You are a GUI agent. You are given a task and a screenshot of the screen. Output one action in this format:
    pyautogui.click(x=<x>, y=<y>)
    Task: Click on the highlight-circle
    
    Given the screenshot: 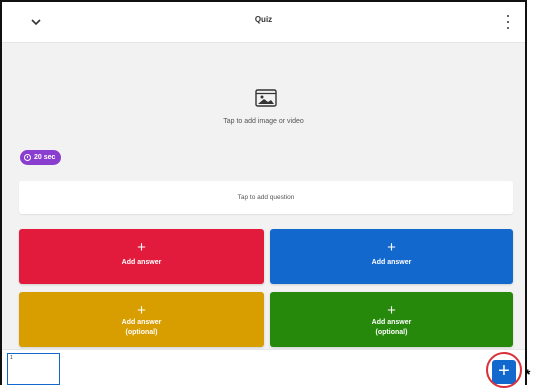 What is the action you would take?
    pyautogui.click(x=504, y=370)
    